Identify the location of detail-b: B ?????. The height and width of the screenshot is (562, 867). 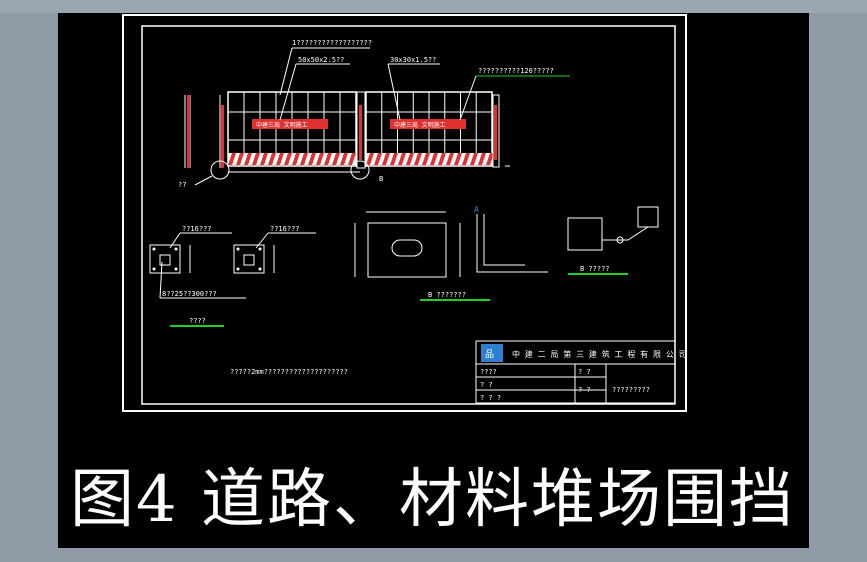
(613, 240).